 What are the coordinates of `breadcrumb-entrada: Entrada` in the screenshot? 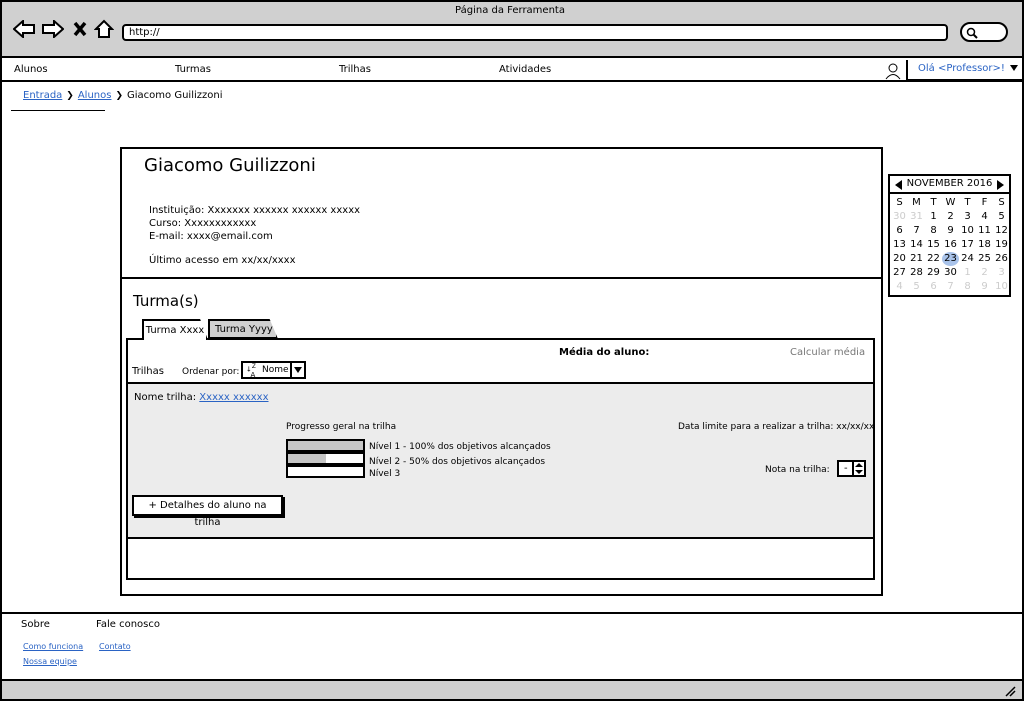 It's located at (42, 95).